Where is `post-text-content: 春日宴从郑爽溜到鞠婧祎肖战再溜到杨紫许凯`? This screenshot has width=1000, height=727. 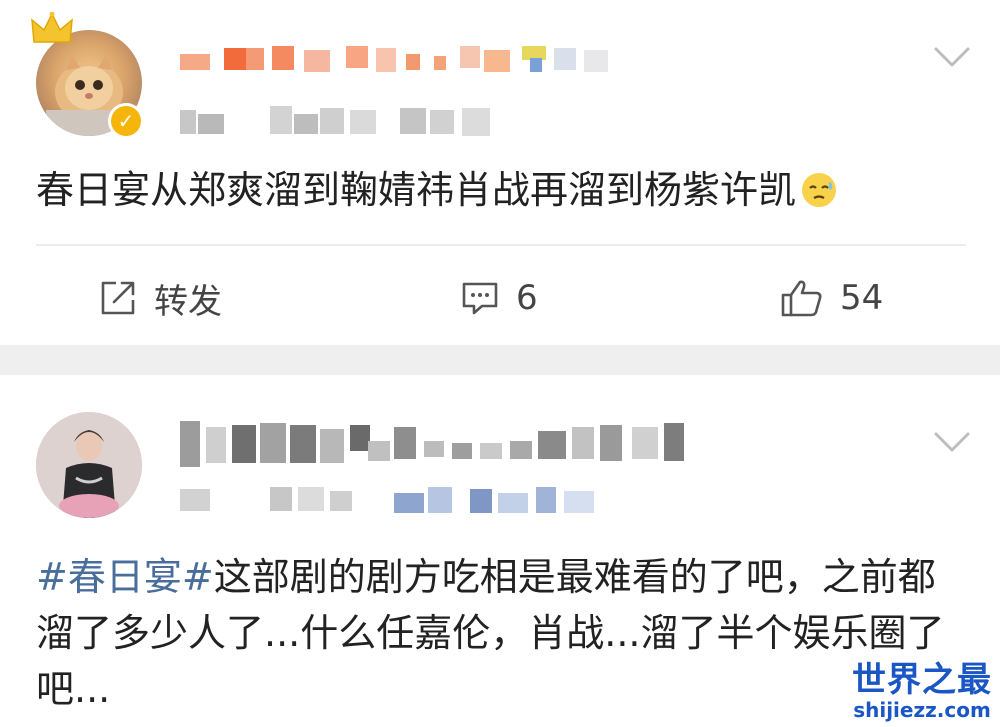 post-text-content: 春日宴从郑爽溜到鞠婧祎肖战再溜到杨紫许凯 is located at coordinates (416, 190).